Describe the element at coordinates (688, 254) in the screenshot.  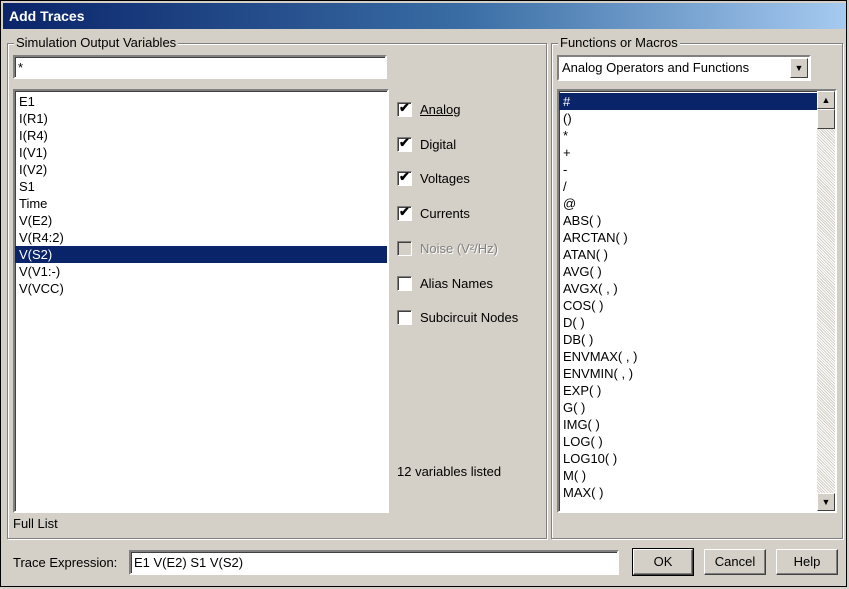
I see `list-item: ATAN( )` at that location.